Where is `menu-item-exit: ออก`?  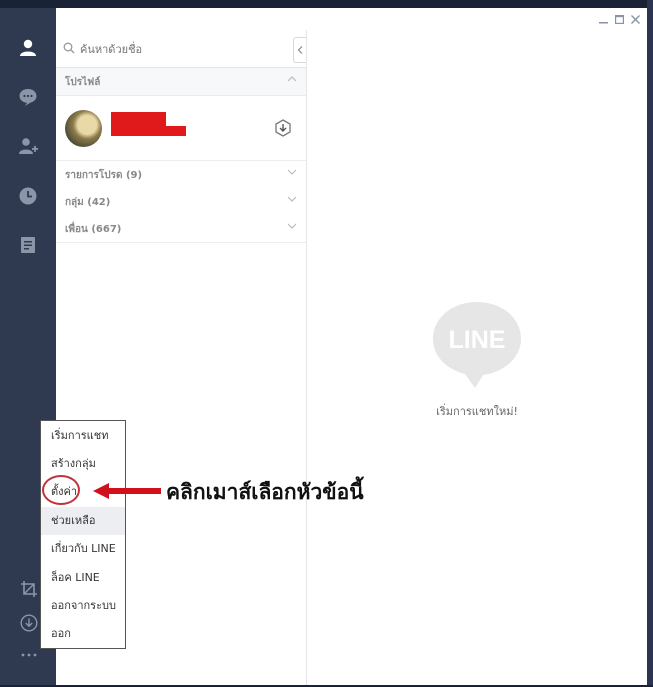
menu-item-exit: ออก is located at coordinates (83, 634).